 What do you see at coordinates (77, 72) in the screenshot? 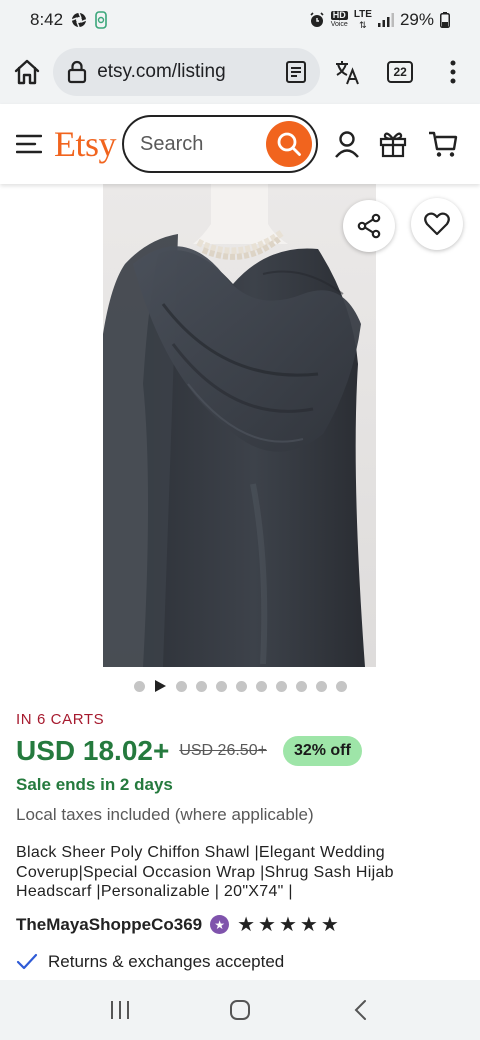
I see `lock-icon` at bounding box center [77, 72].